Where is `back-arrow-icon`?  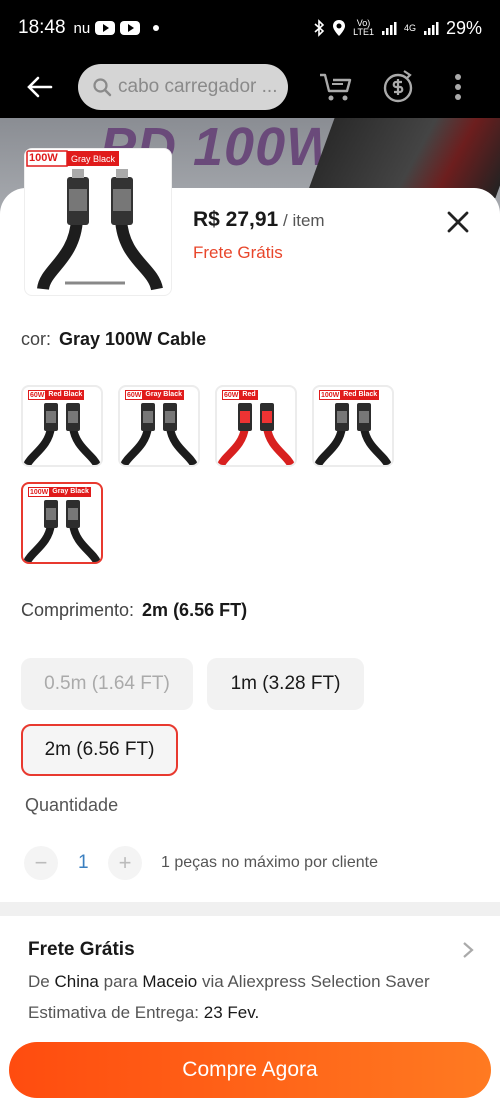
back-arrow-icon is located at coordinates (40, 87).